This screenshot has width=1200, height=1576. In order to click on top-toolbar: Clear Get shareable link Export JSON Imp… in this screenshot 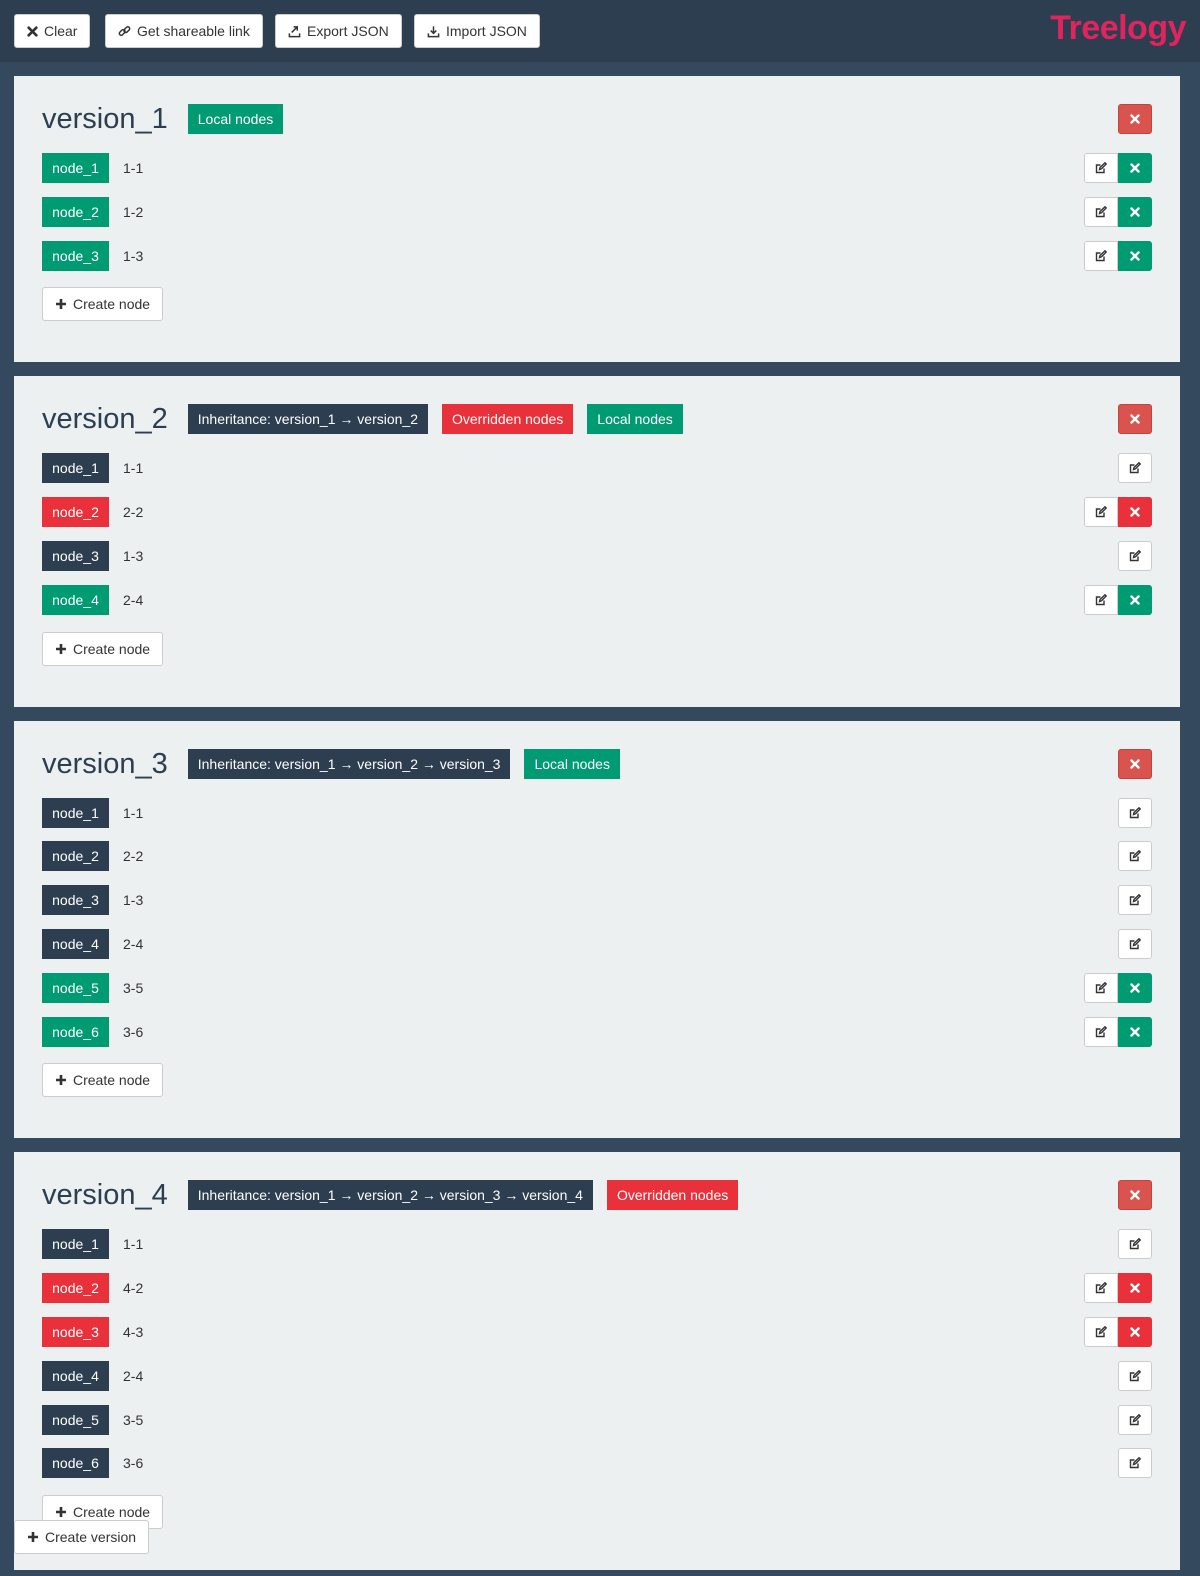, I will do `click(600, 31)`.